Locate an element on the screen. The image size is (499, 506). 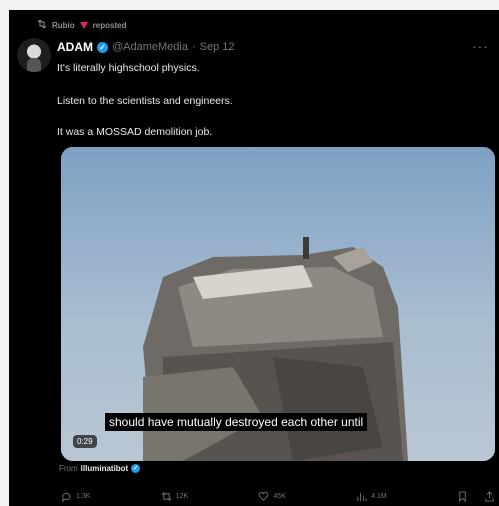
share-icon is located at coordinates (489, 496).